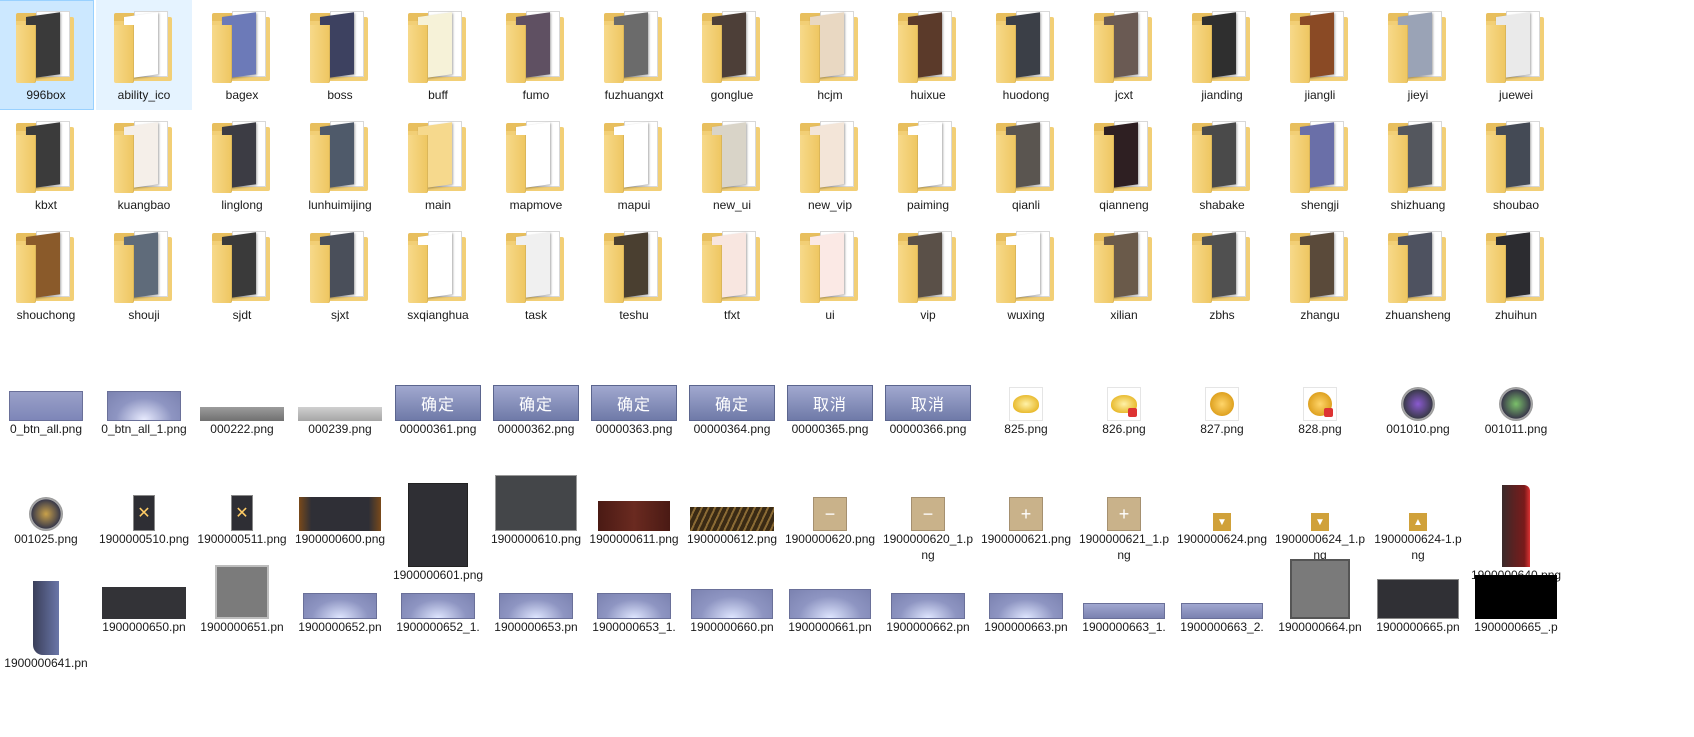  Describe the element at coordinates (340, 527) in the screenshot. I see `file-item: 1900000600.png` at that location.